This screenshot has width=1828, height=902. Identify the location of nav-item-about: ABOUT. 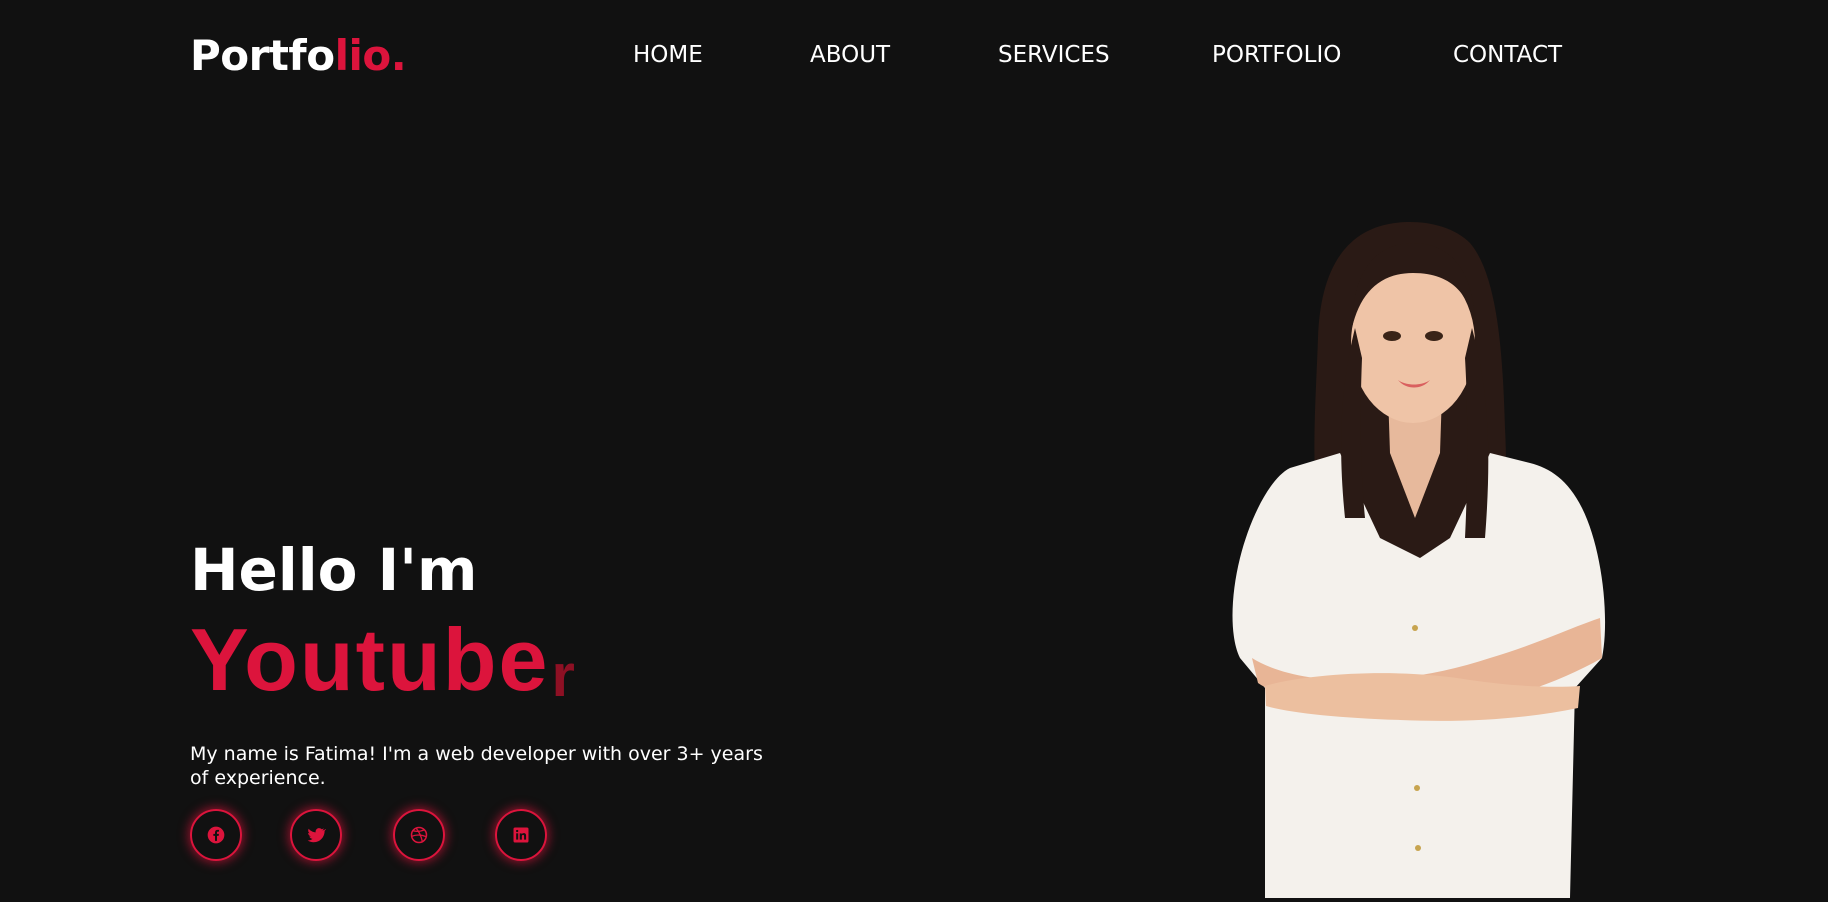
(850, 55).